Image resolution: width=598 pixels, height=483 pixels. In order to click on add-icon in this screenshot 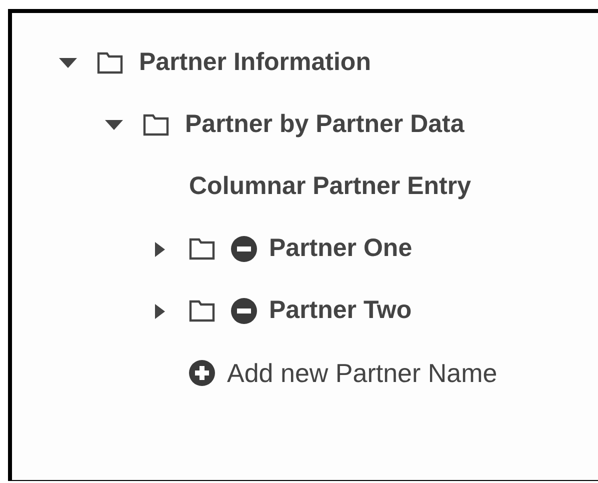, I will do `click(202, 373)`.